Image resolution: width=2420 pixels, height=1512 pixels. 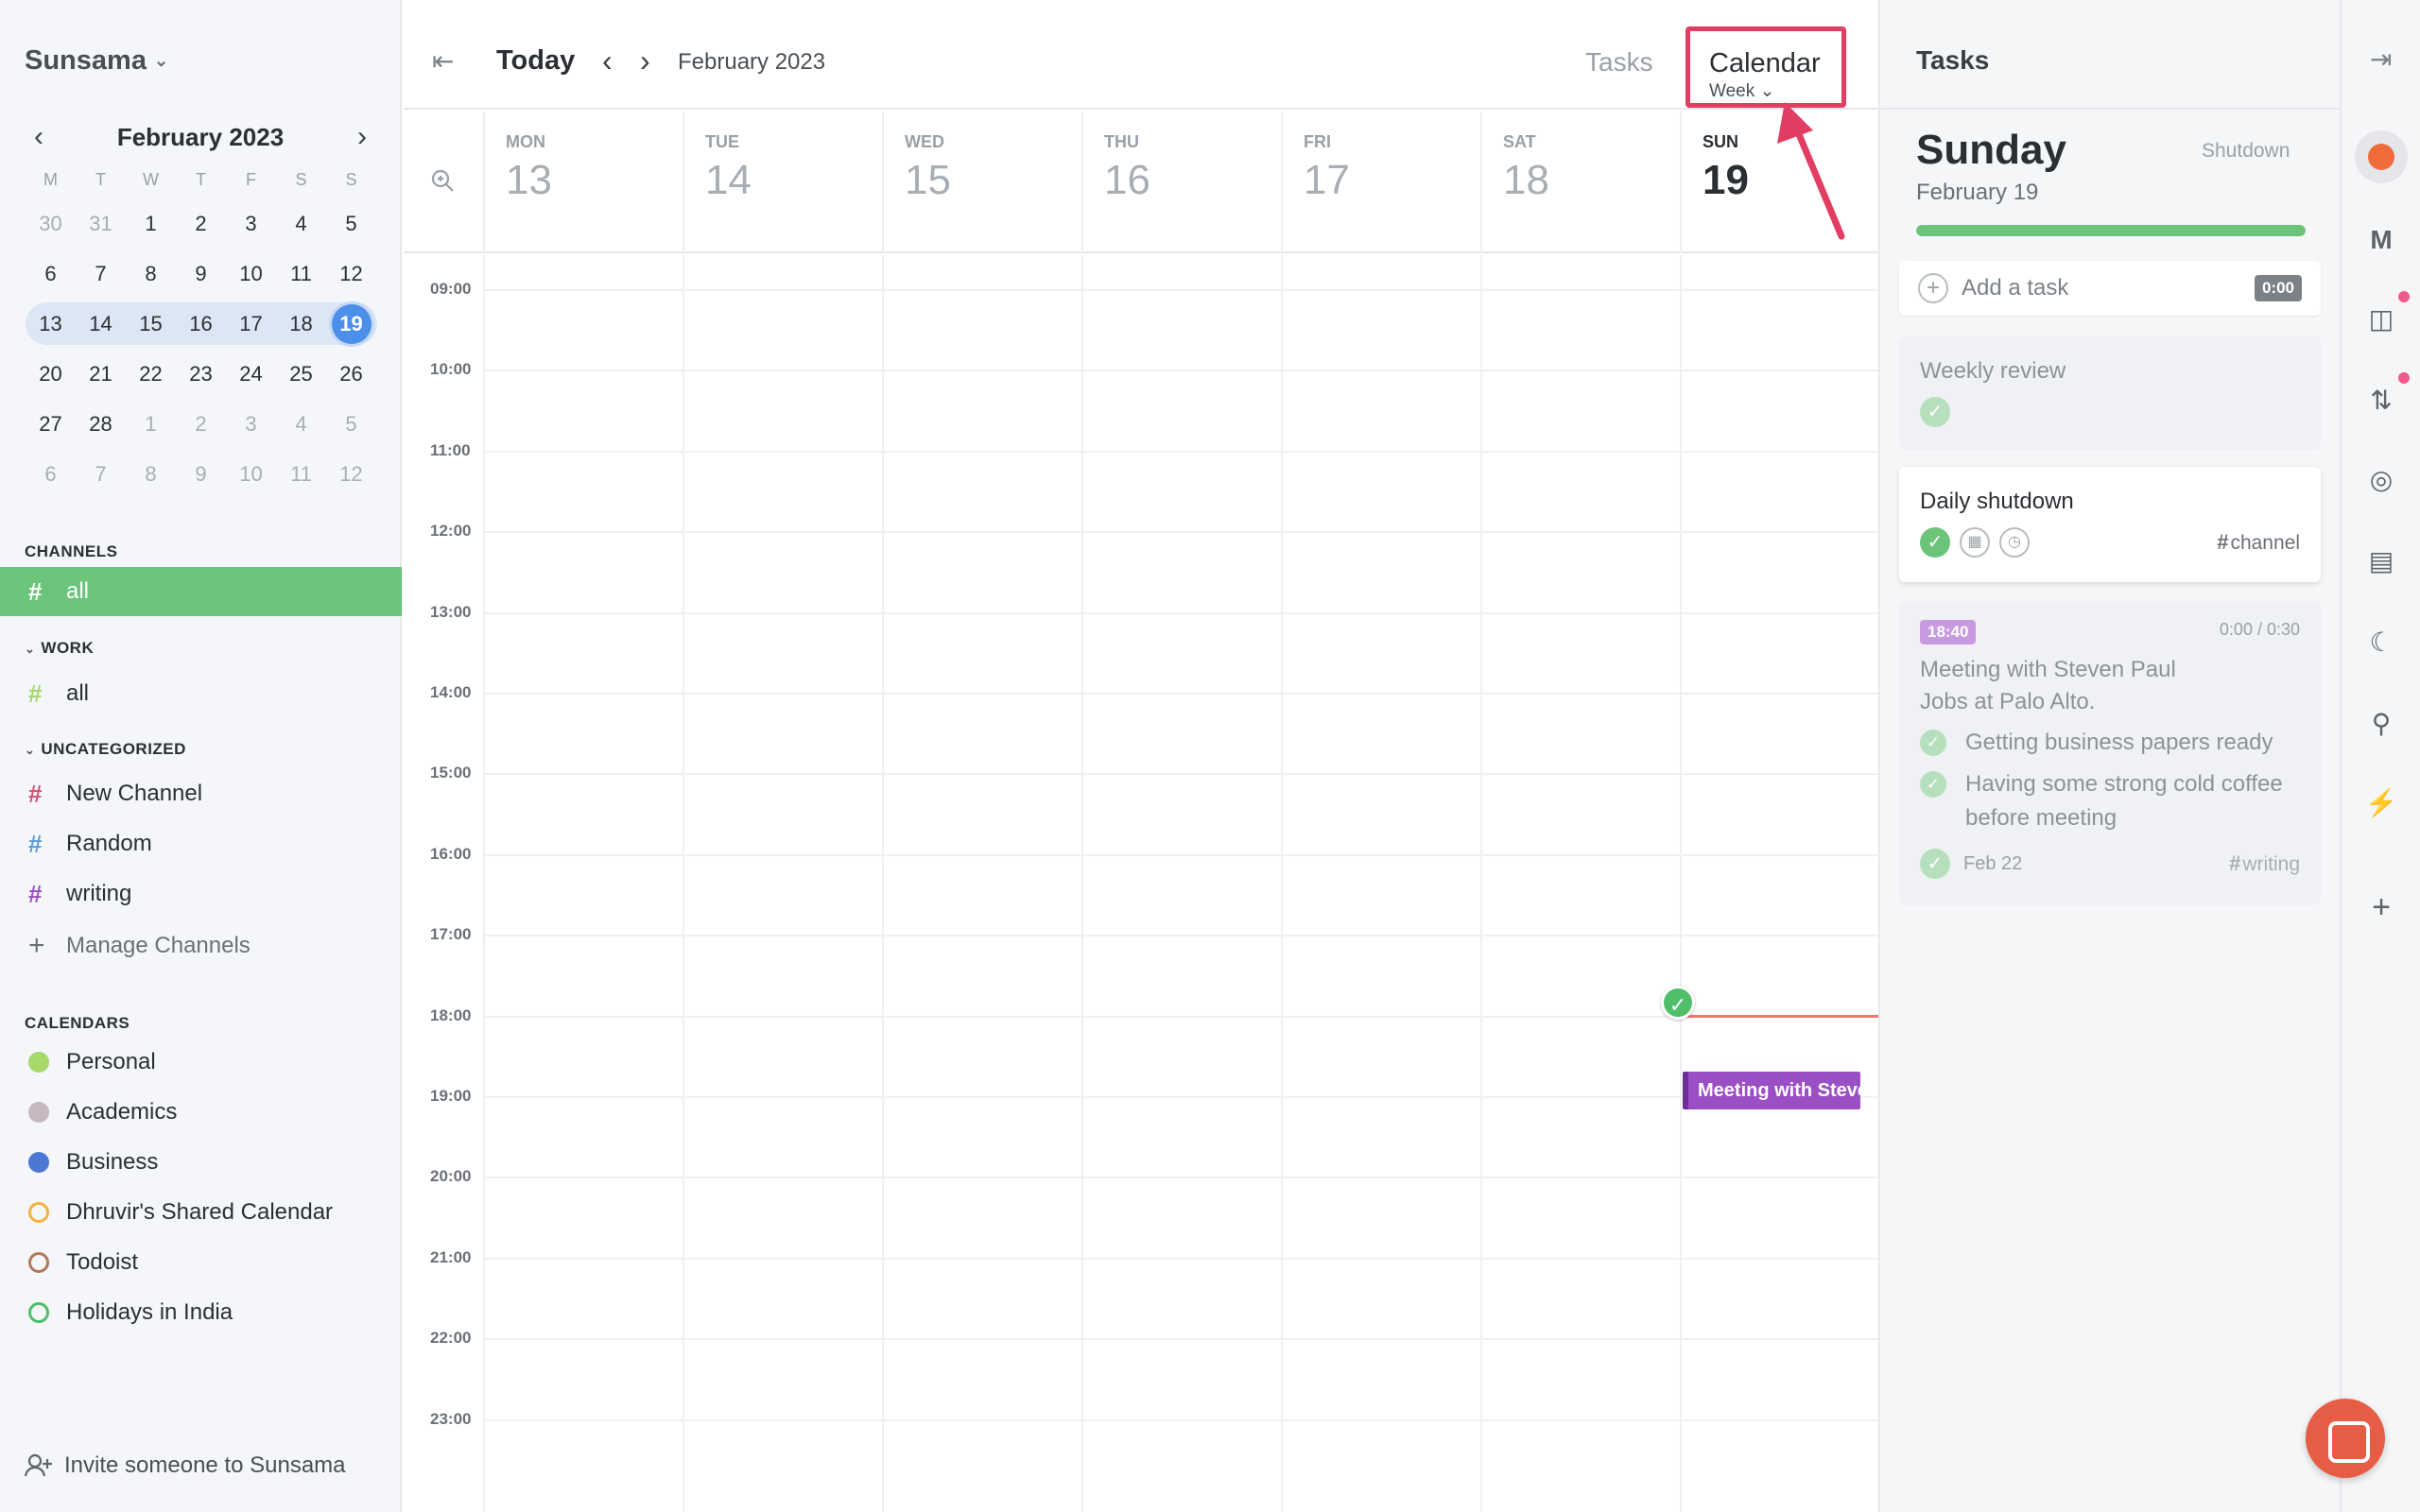 I want to click on clock-icon: ◷, so click(x=2014, y=542).